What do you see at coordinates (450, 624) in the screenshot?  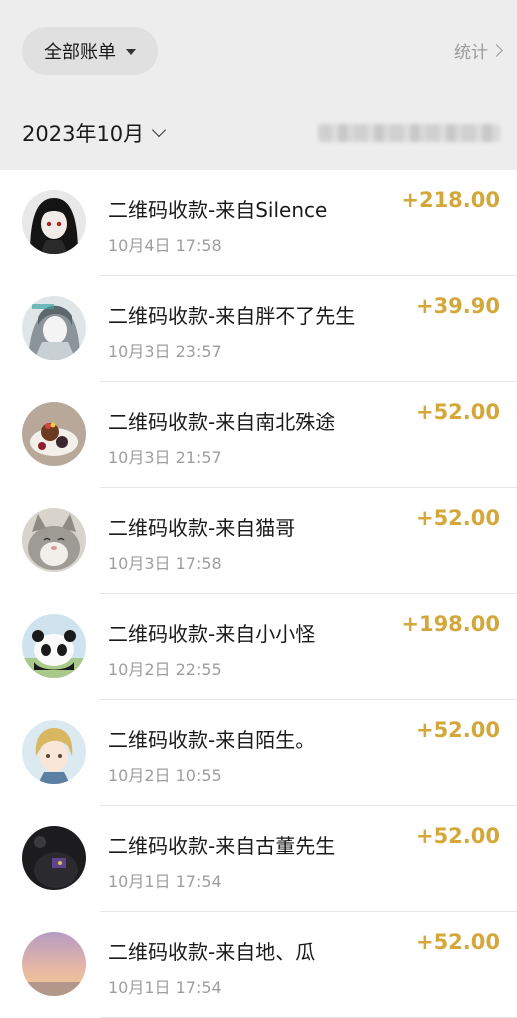 I see `transaction-amount: +198.00` at bounding box center [450, 624].